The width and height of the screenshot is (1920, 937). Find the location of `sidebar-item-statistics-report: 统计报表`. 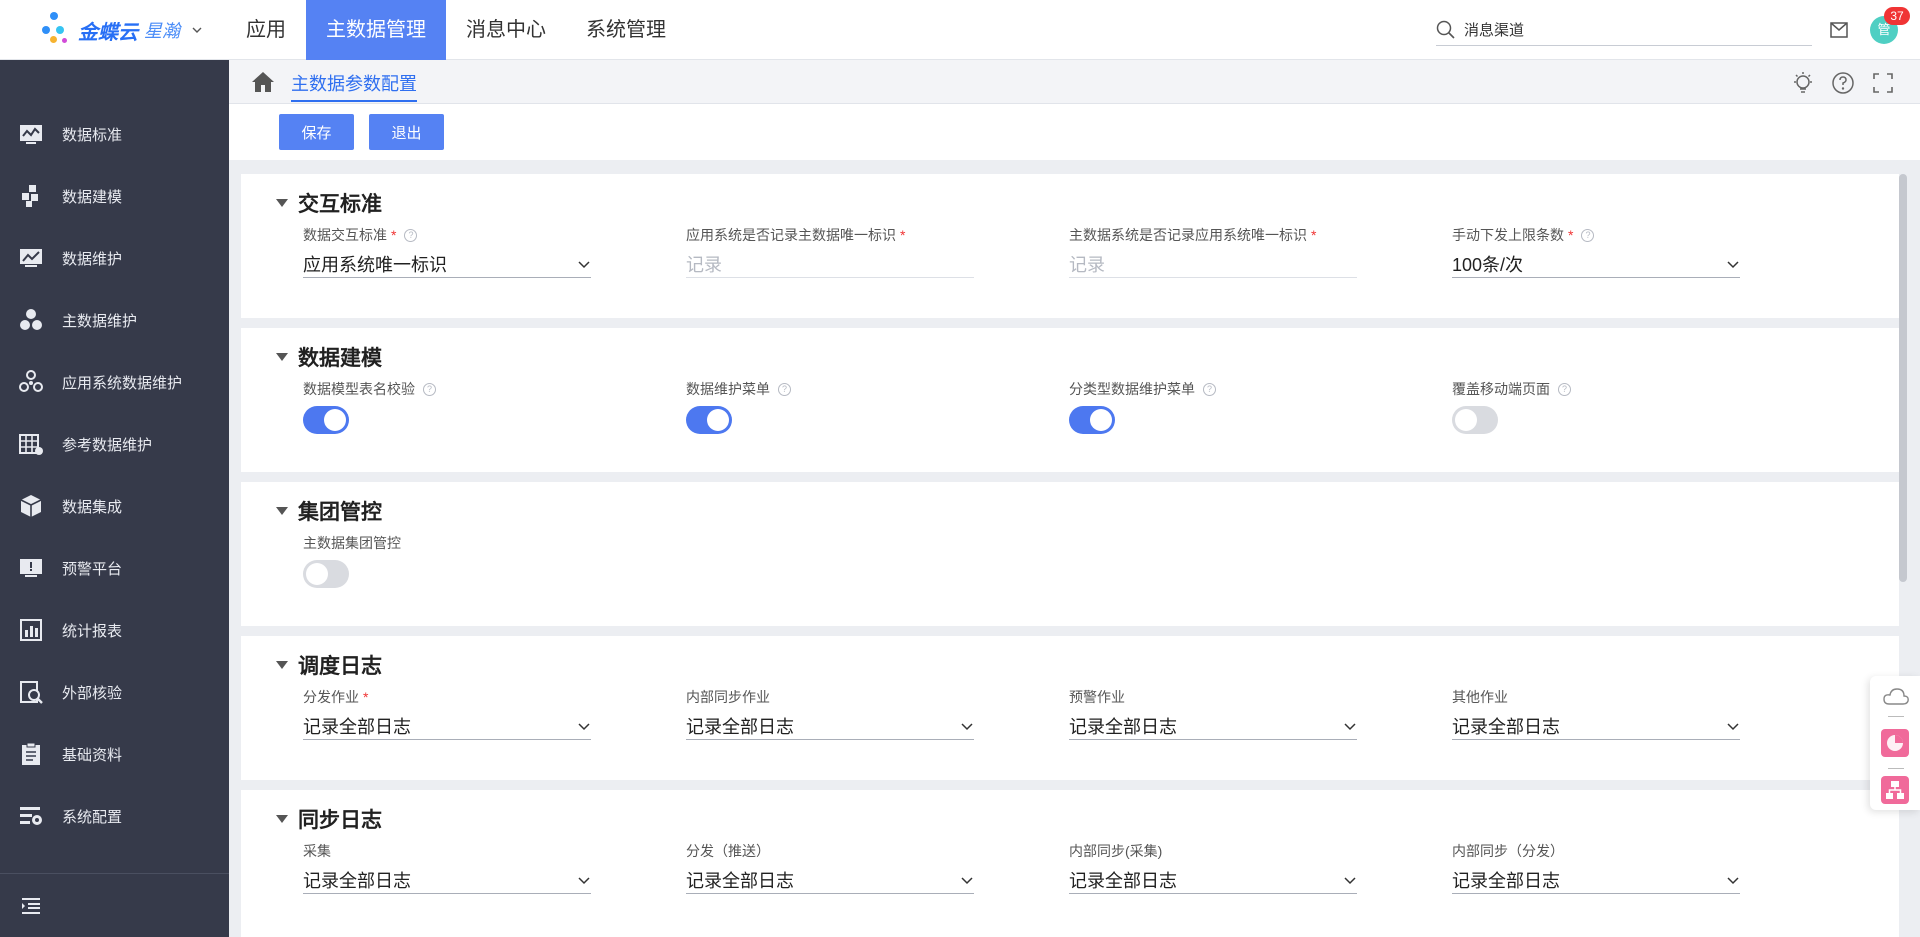

sidebar-item-statistics-report: 统计报表 is located at coordinates (114, 630).